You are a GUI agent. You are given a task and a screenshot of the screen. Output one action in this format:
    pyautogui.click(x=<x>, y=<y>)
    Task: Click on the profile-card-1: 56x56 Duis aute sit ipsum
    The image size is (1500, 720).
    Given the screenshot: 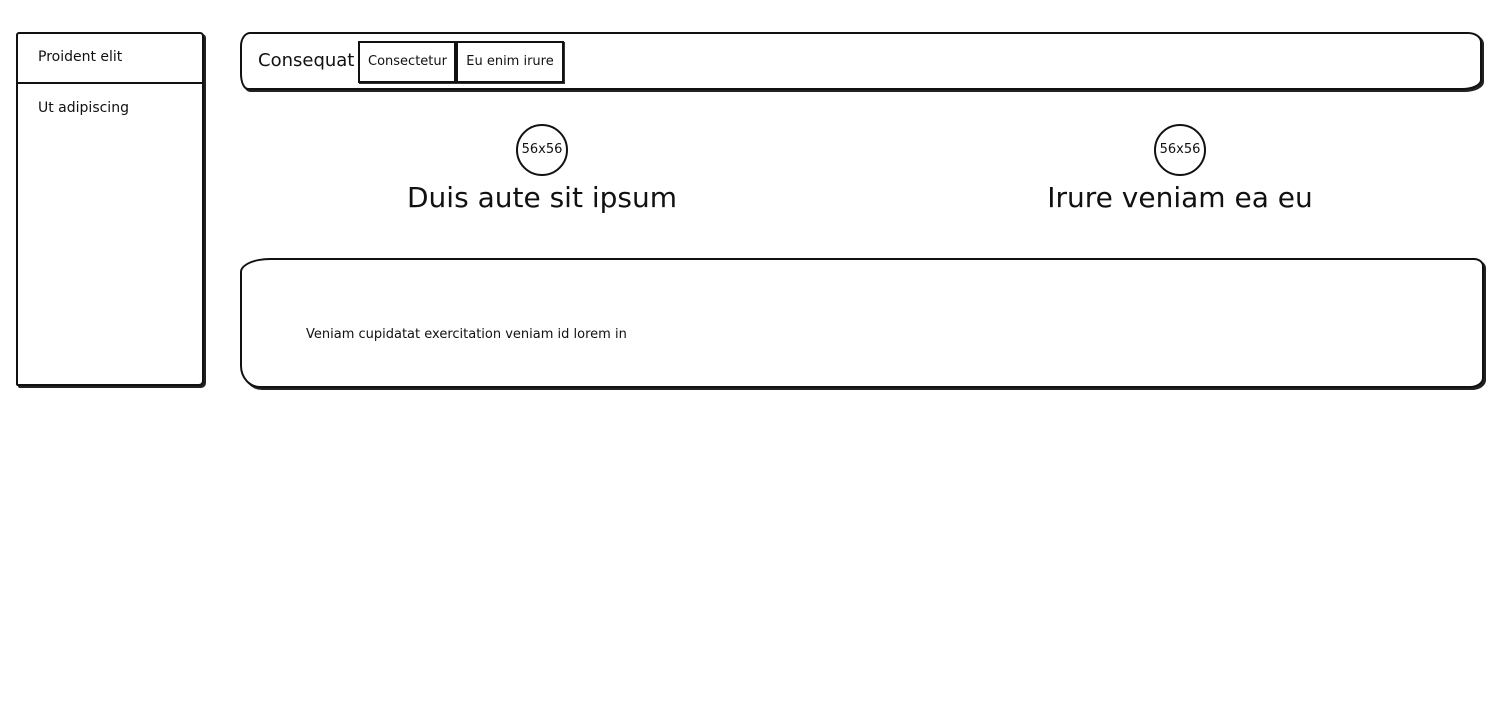 What is the action you would take?
    pyautogui.click(x=542, y=170)
    